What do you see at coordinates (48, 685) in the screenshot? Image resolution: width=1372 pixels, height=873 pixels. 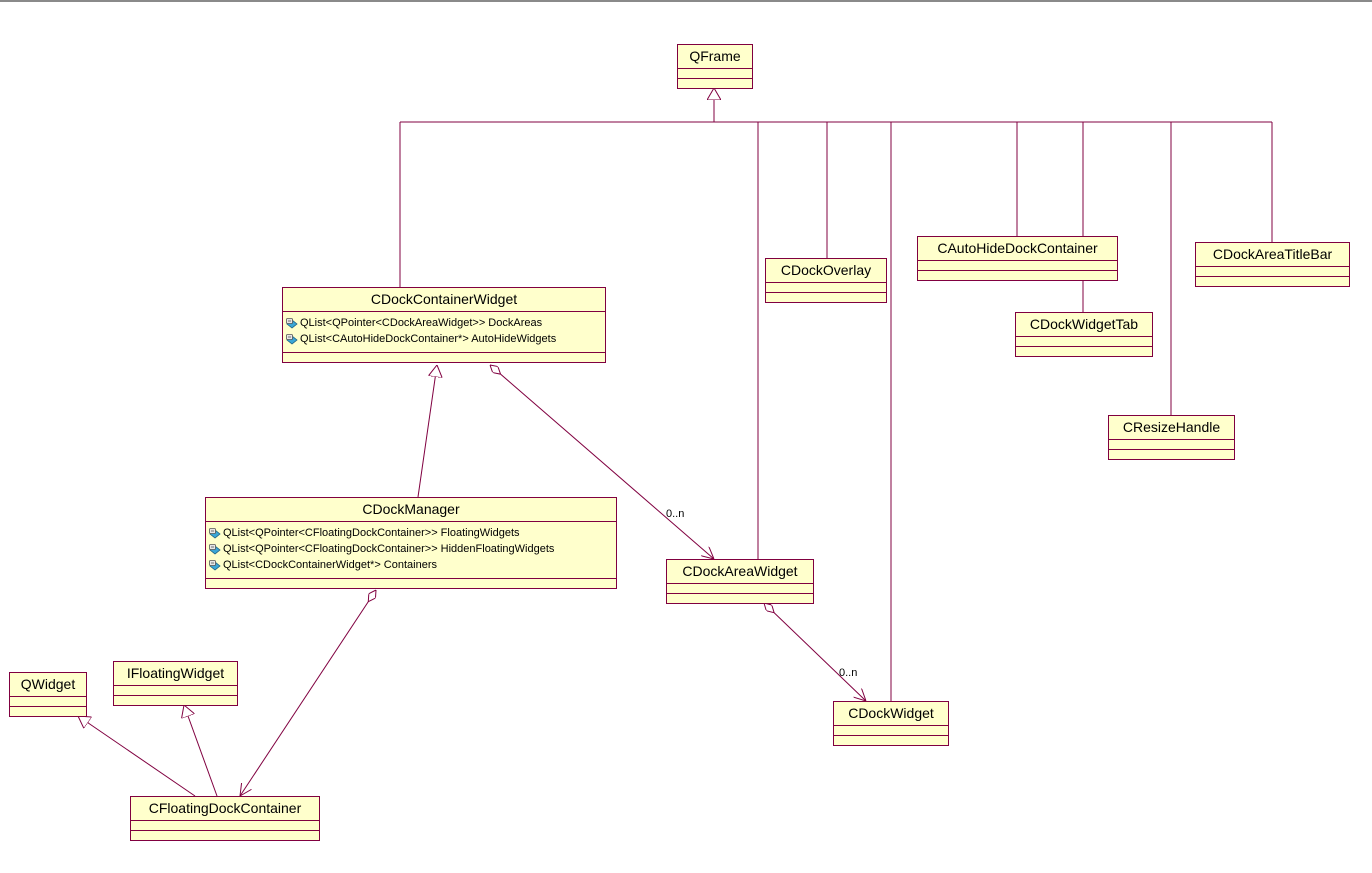 I see `class-name: QWidget` at bounding box center [48, 685].